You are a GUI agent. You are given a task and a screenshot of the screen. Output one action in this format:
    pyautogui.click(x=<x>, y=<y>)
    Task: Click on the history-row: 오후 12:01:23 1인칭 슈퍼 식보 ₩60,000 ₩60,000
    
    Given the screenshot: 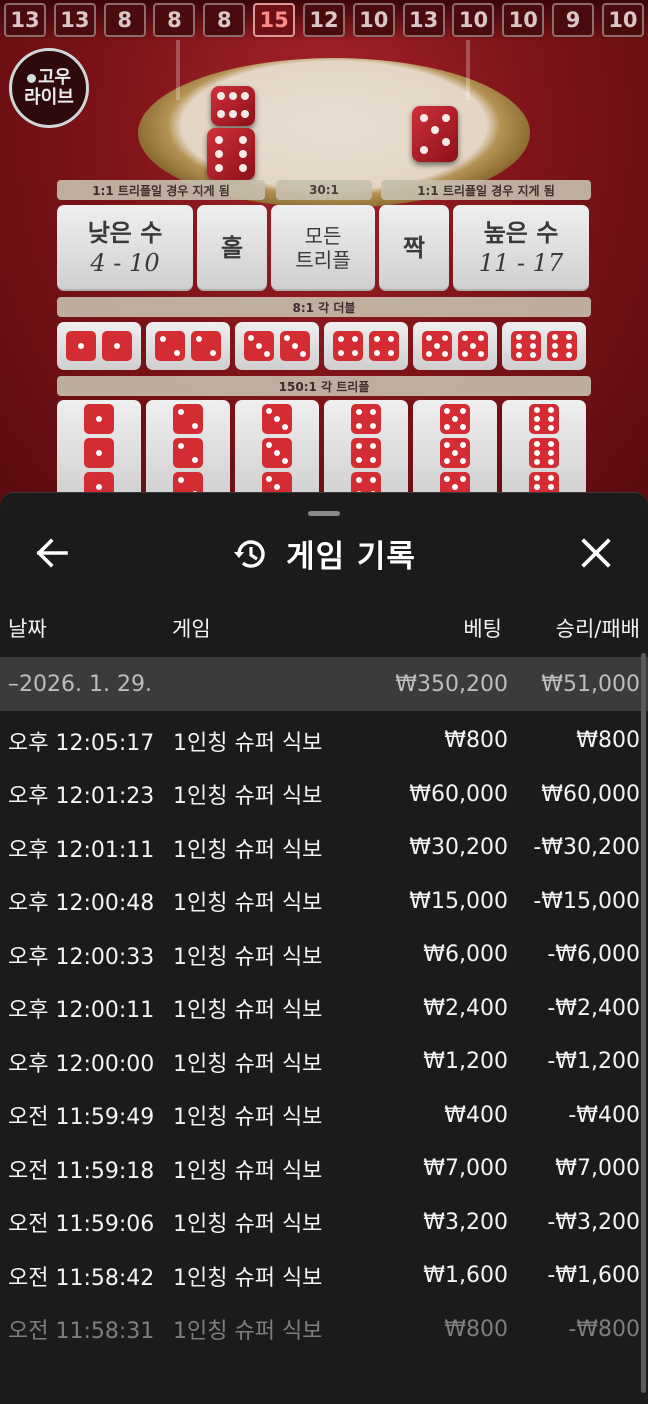 What is the action you would take?
    pyautogui.click(x=324, y=795)
    